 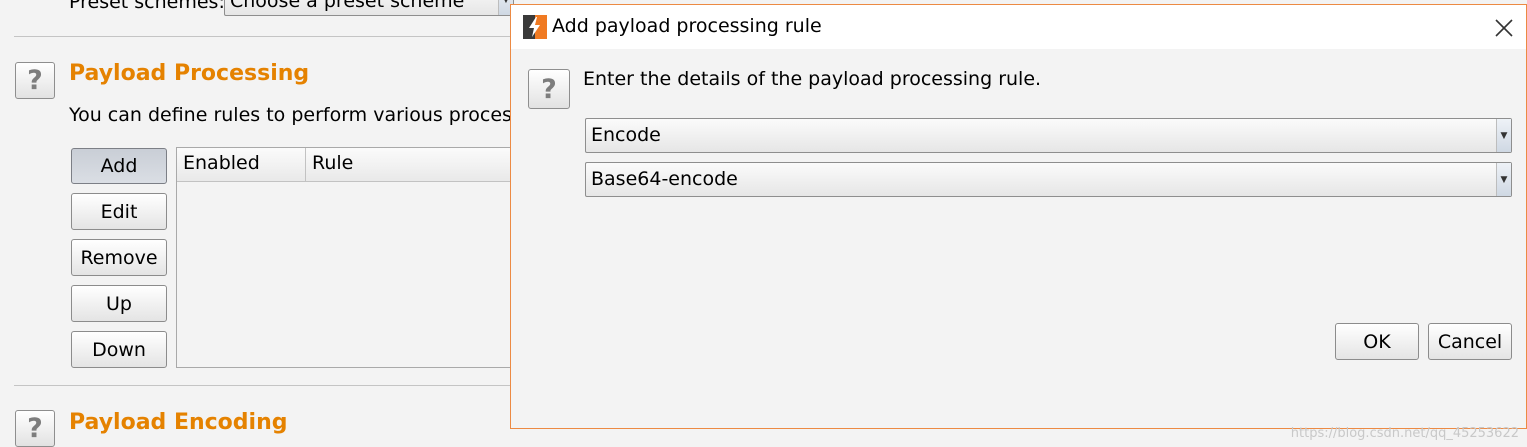 I want to click on close-icon, so click(x=1504, y=28).